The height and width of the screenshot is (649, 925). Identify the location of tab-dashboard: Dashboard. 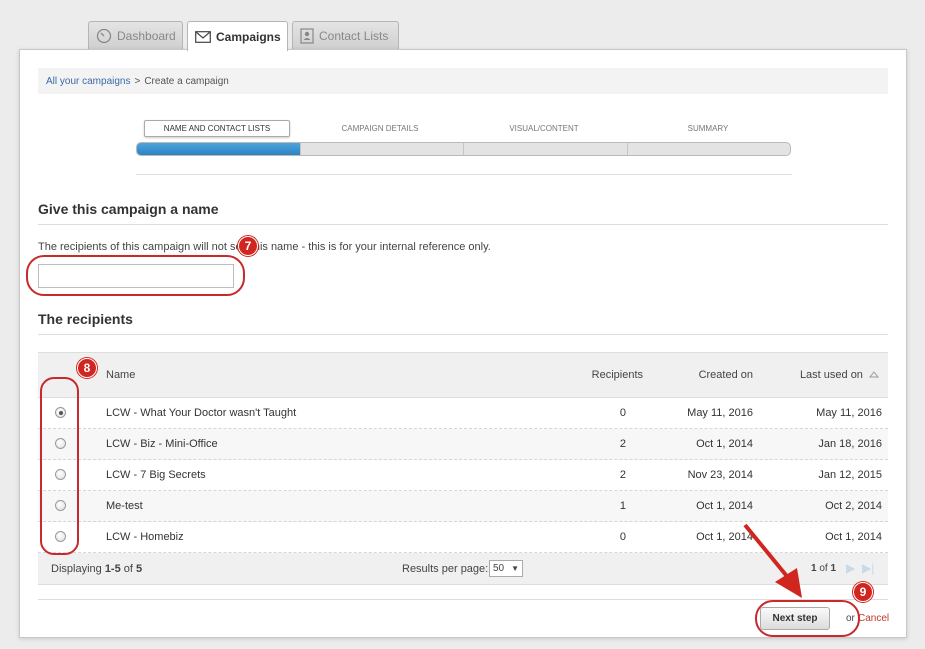
(135, 35).